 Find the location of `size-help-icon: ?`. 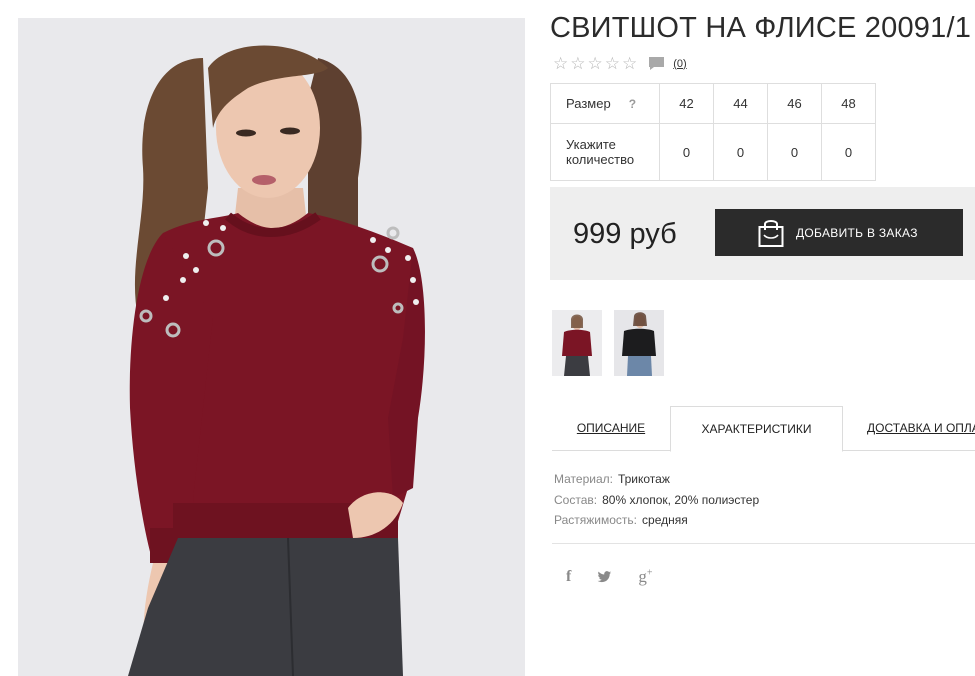

size-help-icon: ? is located at coordinates (632, 104).